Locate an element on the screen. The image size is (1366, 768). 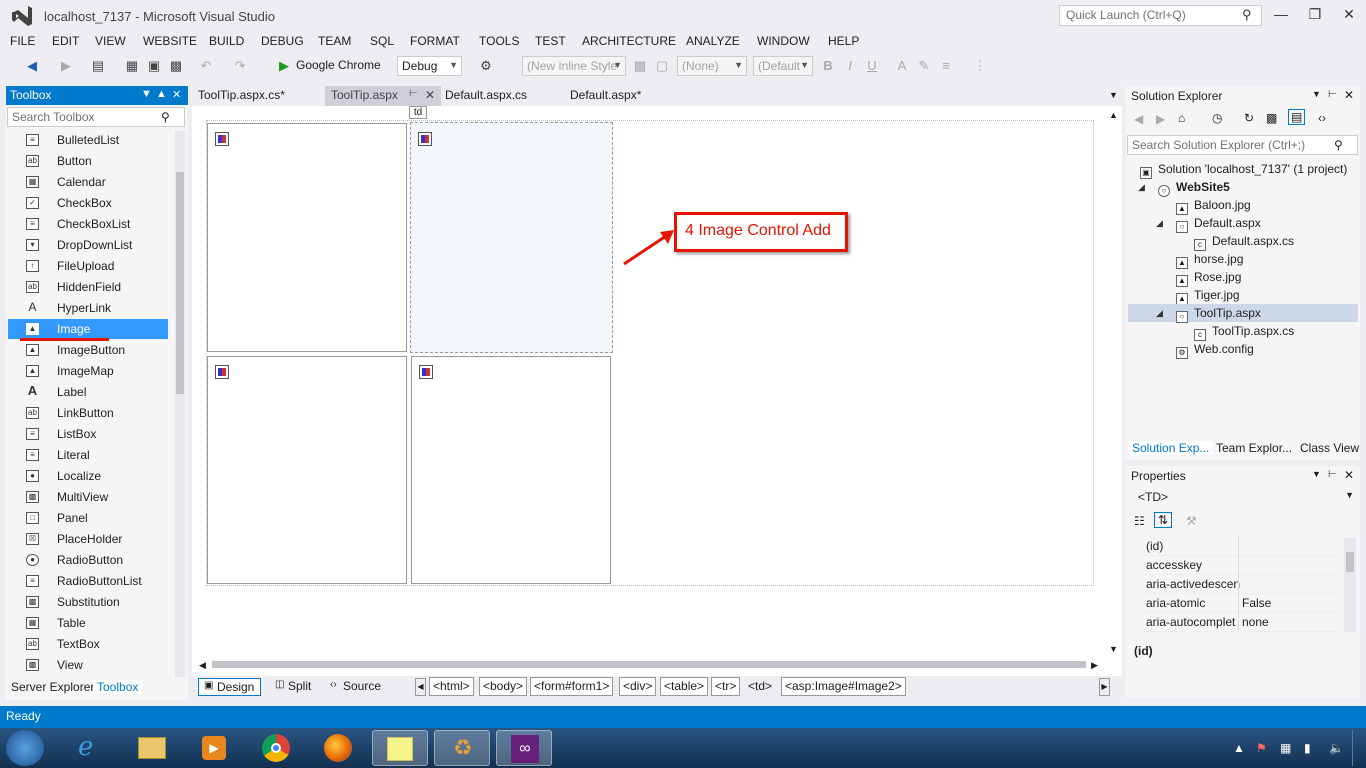
quick-launch-input: Quick Launch (Ctrl+Q) is located at coordinates (1160, 15).